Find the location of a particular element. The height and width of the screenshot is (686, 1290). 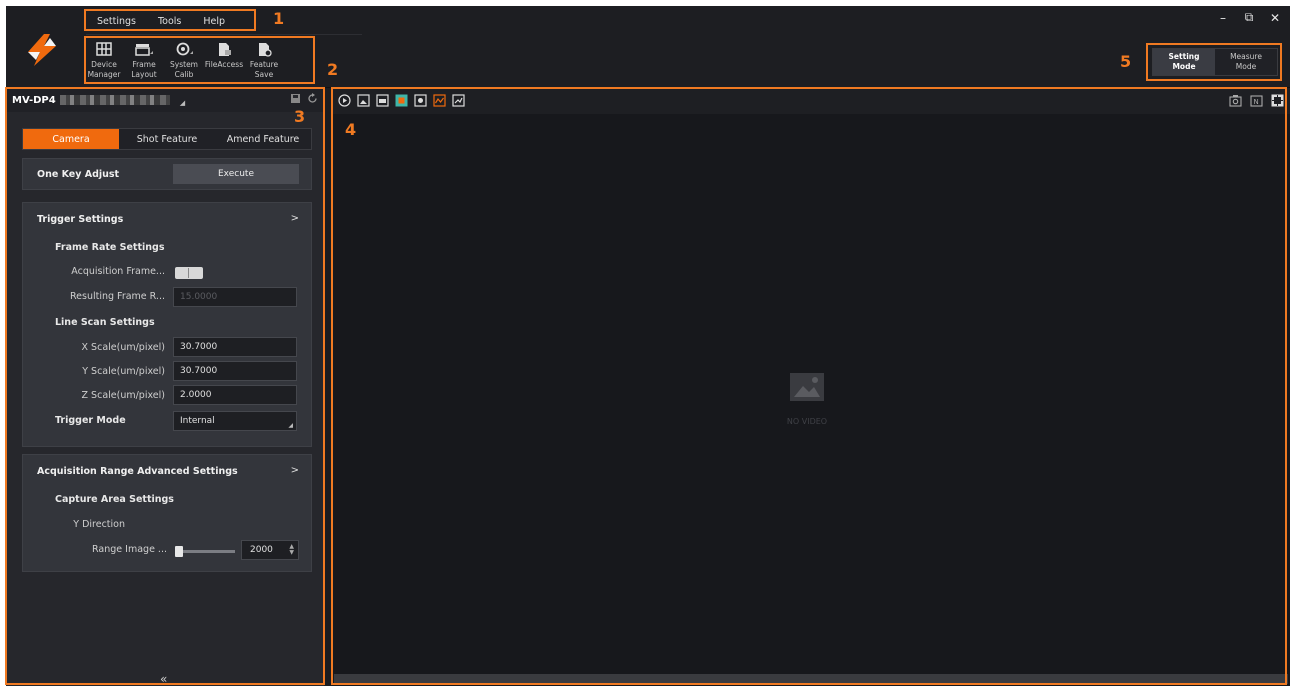

system-calib-button: System Calib is located at coordinates (184, 62).